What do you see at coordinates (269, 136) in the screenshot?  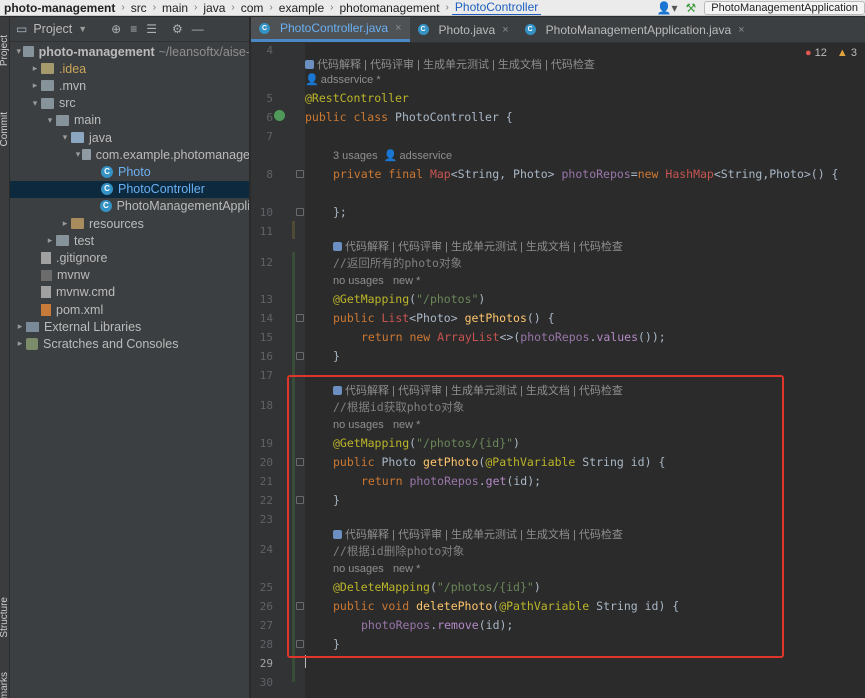 I see `line-number: 7` at bounding box center [269, 136].